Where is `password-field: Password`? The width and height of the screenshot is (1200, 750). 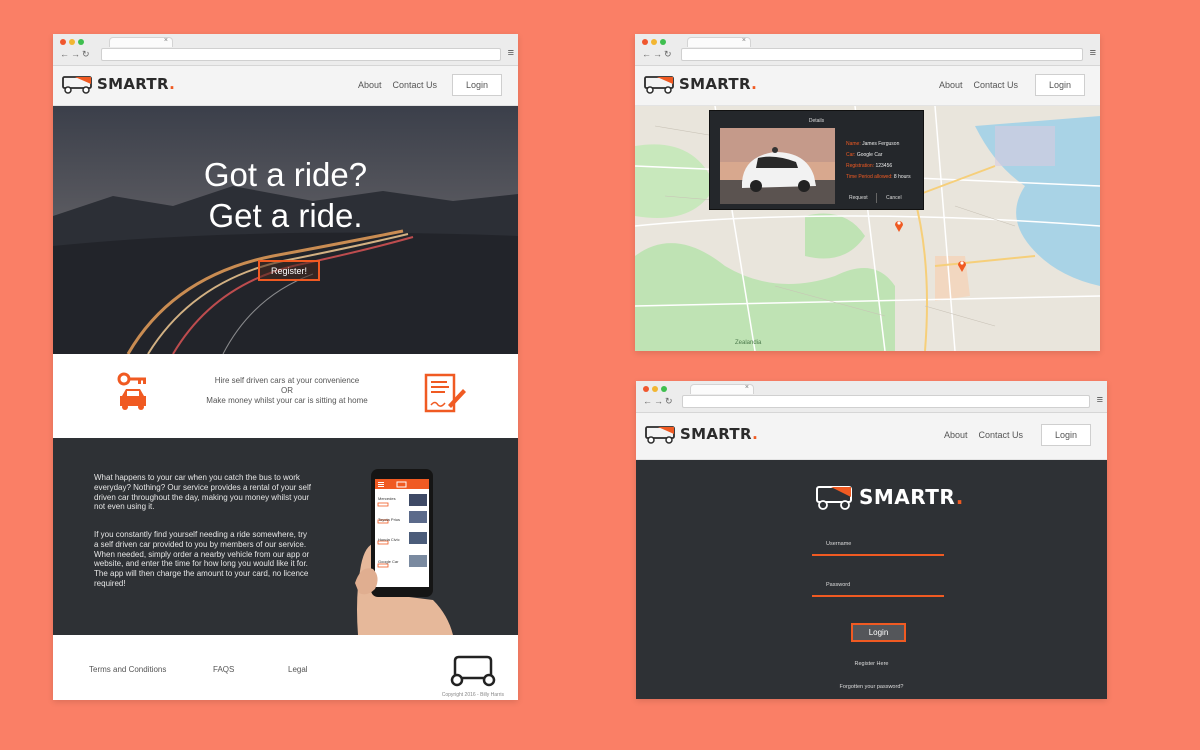 password-field: Password is located at coordinates (878, 587).